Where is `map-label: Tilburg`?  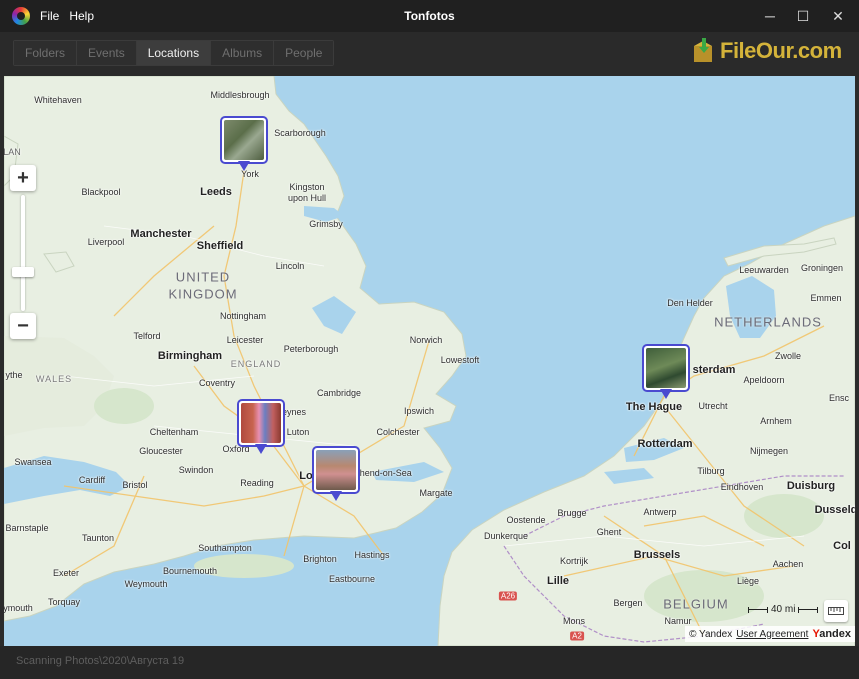 map-label: Tilburg is located at coordinates (711, 471).